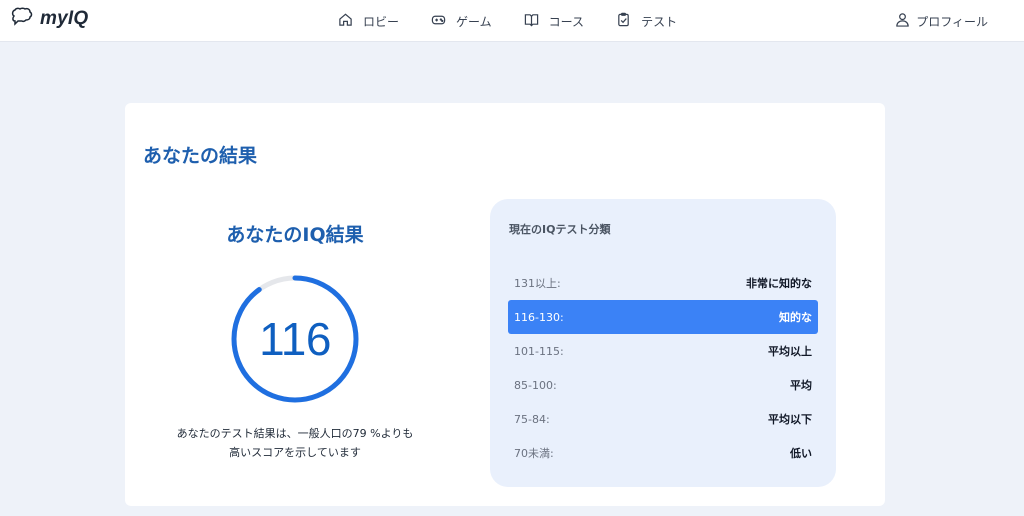  Describe the element at coordinates (345, 21) in the screenshot. I see `home-icon` at that location.